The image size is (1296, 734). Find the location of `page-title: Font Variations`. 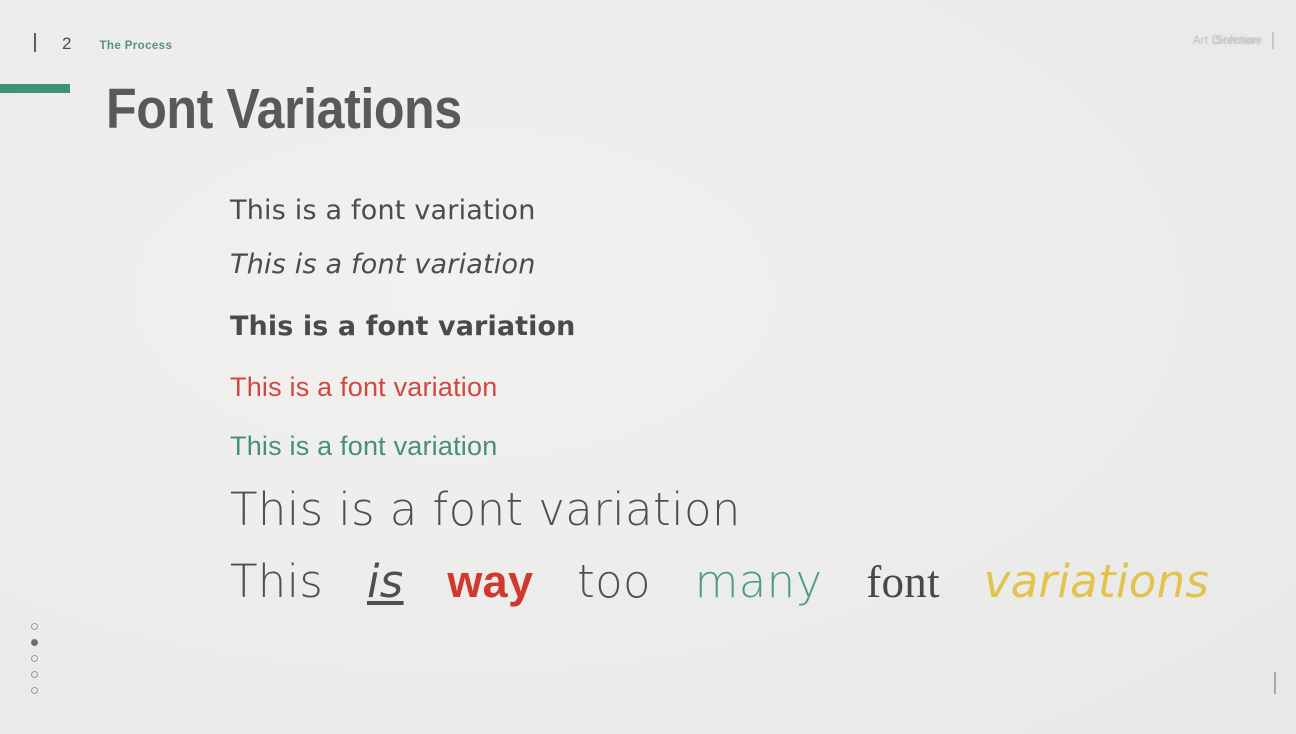

page-title: Font Variations is located at coordinates (284, 109).